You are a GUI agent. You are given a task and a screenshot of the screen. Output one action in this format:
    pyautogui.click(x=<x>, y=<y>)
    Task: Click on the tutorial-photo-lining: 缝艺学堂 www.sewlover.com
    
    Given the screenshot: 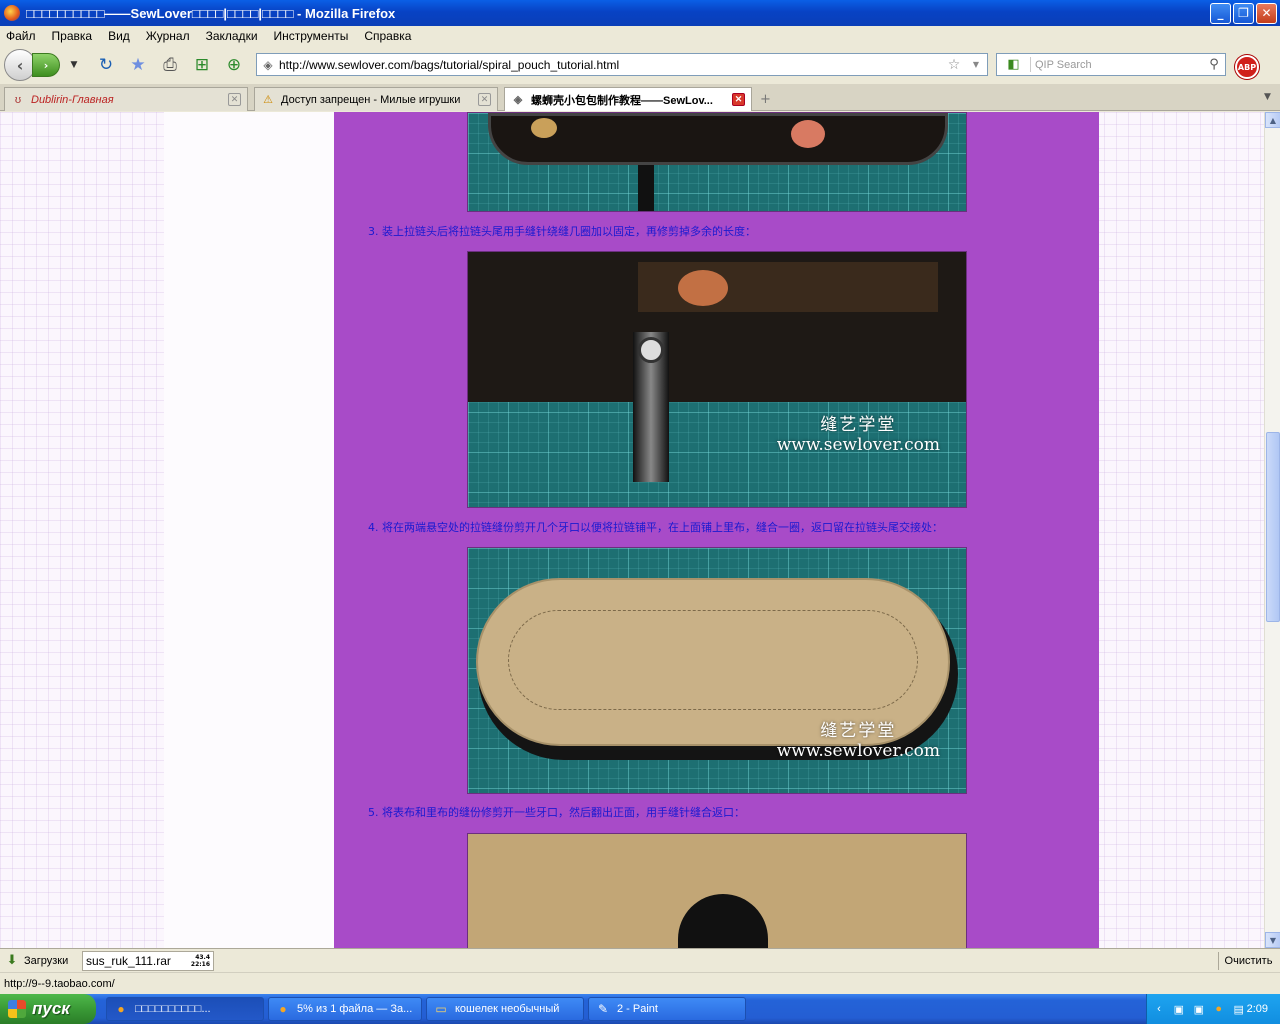 What is the action you would take?
    pyautogui.click(x=717, y=670)
    